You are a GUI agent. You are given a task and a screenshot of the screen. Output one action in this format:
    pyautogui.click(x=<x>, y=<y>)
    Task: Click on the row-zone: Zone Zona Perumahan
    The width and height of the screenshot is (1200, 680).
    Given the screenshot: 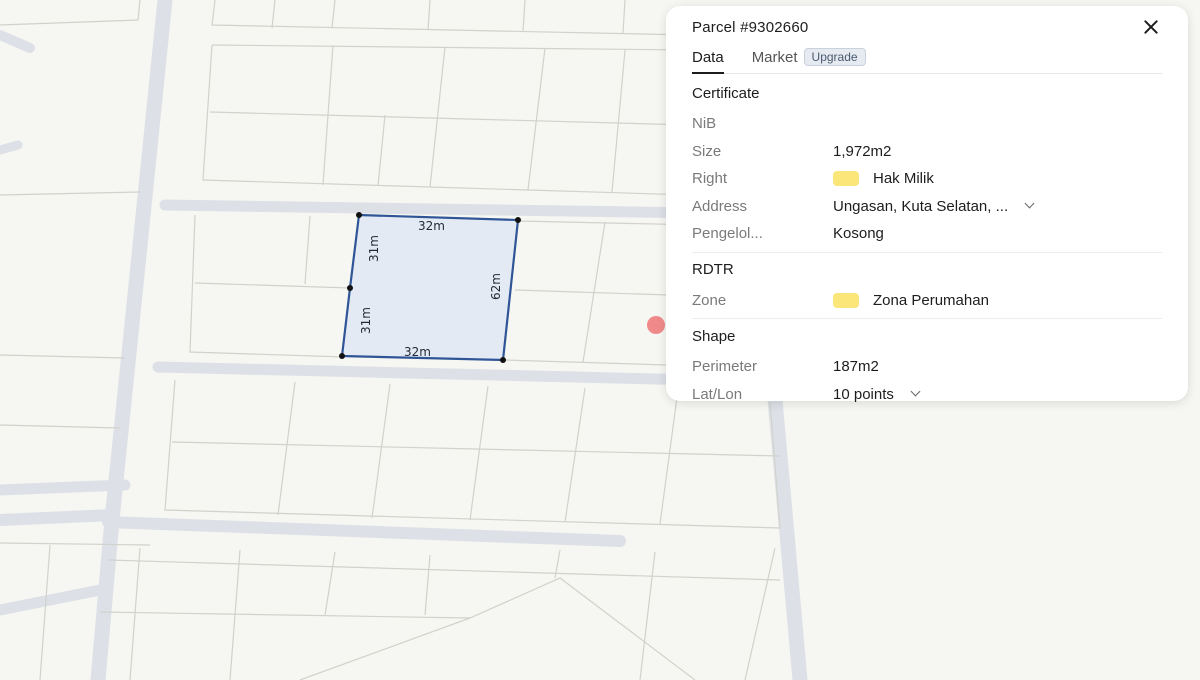 What is the action you would take?
    pyautogui.click(x=927, y=301)
    